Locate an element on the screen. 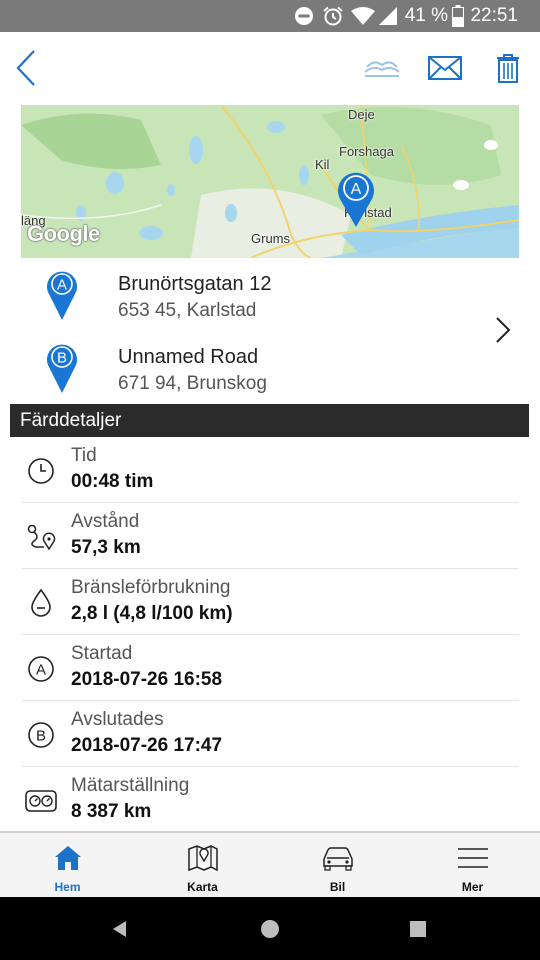 This screenshot has height=960, width=540. nav-tab-map: Karta is located at coordinates (202, 865).